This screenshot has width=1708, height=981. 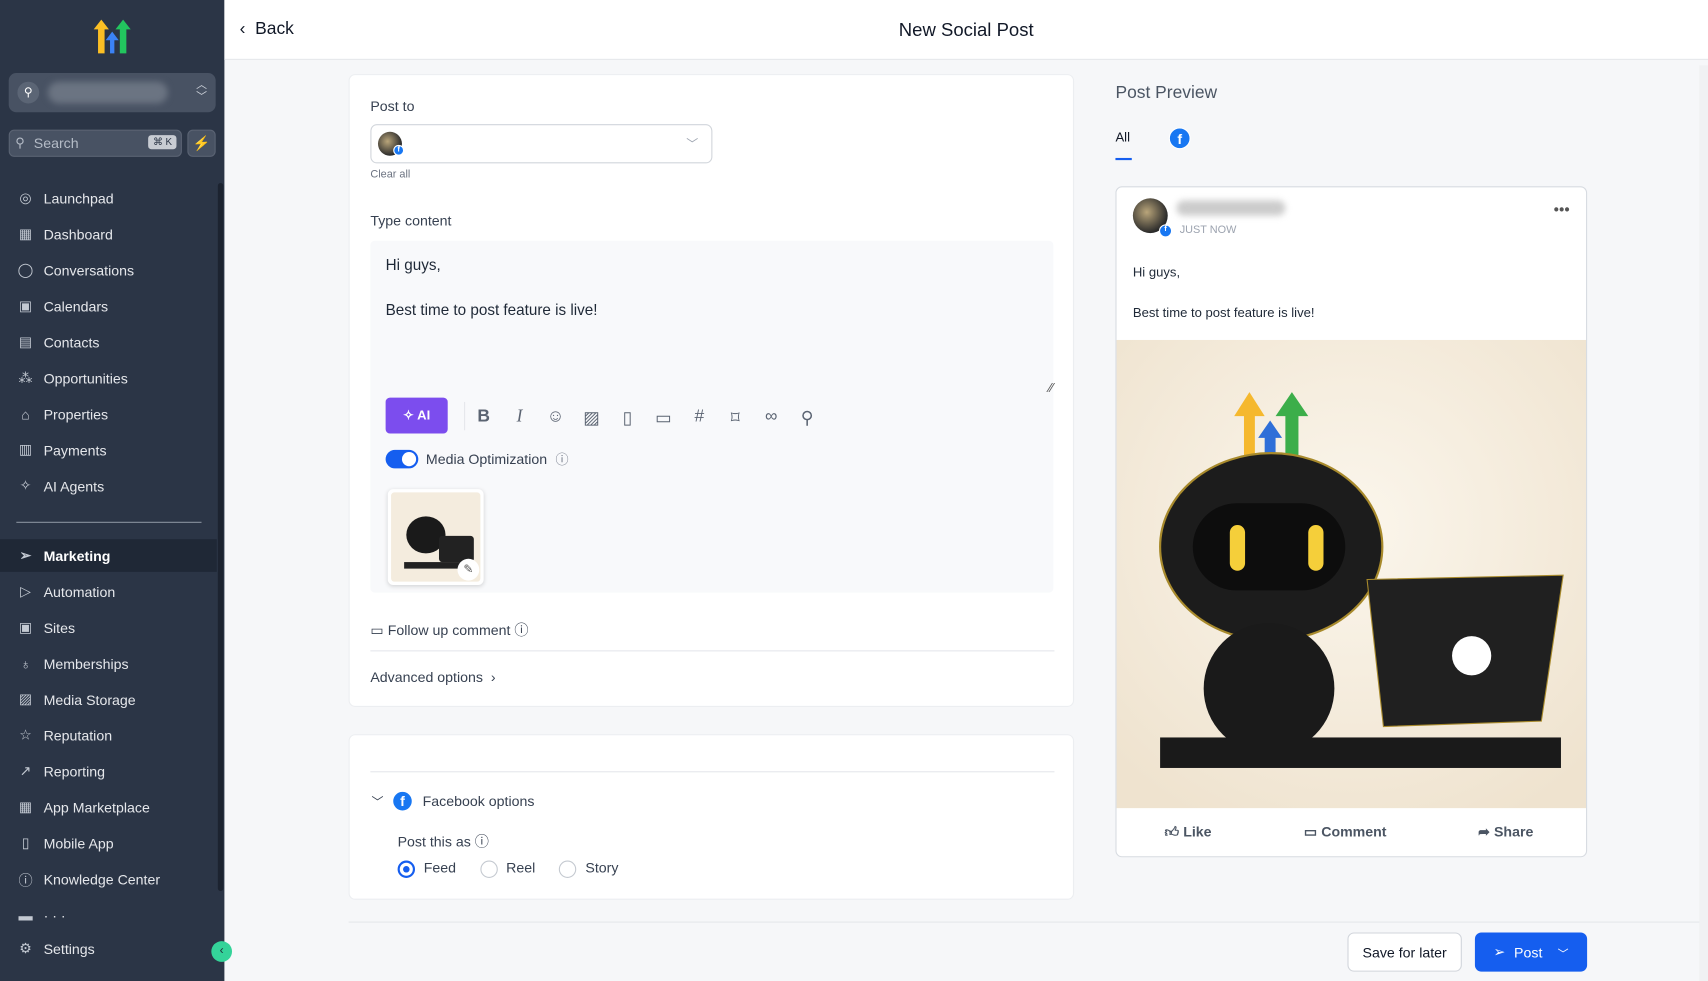 What do you see at coordinates (486, 459) in the screenshot?
I see `media-optimization-label: Media Optimization` at bounding box center [486, 459].